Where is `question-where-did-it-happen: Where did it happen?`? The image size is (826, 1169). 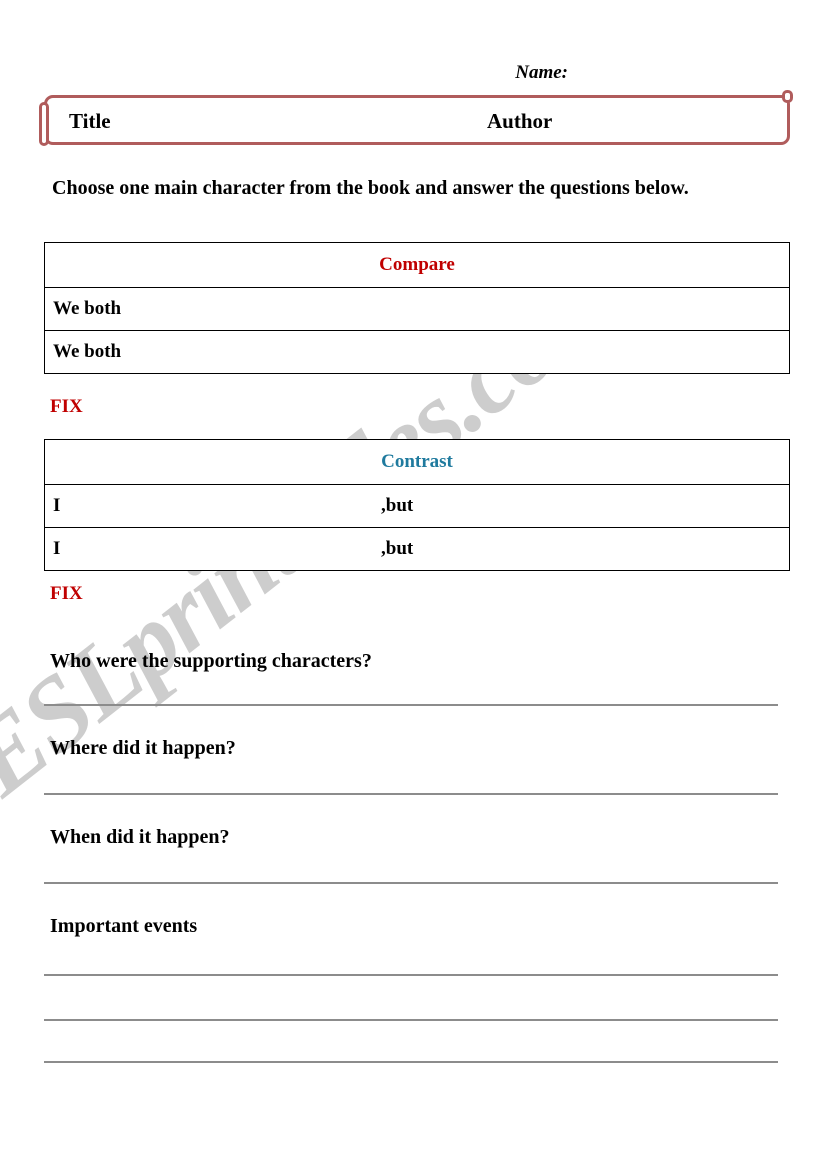 question-where-did-it-happen: Where did it happen? is located at coordinates (143, 748).